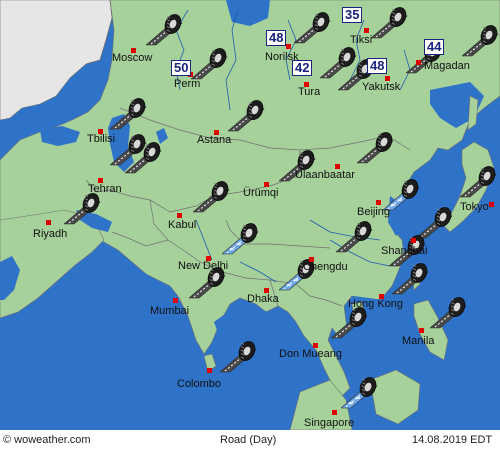 The height and width of the screenshot is (450, 500). Describe the element at coordinates (170, 311) in the screenshot. I see `city-label-mumbai: Mumbai` at that location.